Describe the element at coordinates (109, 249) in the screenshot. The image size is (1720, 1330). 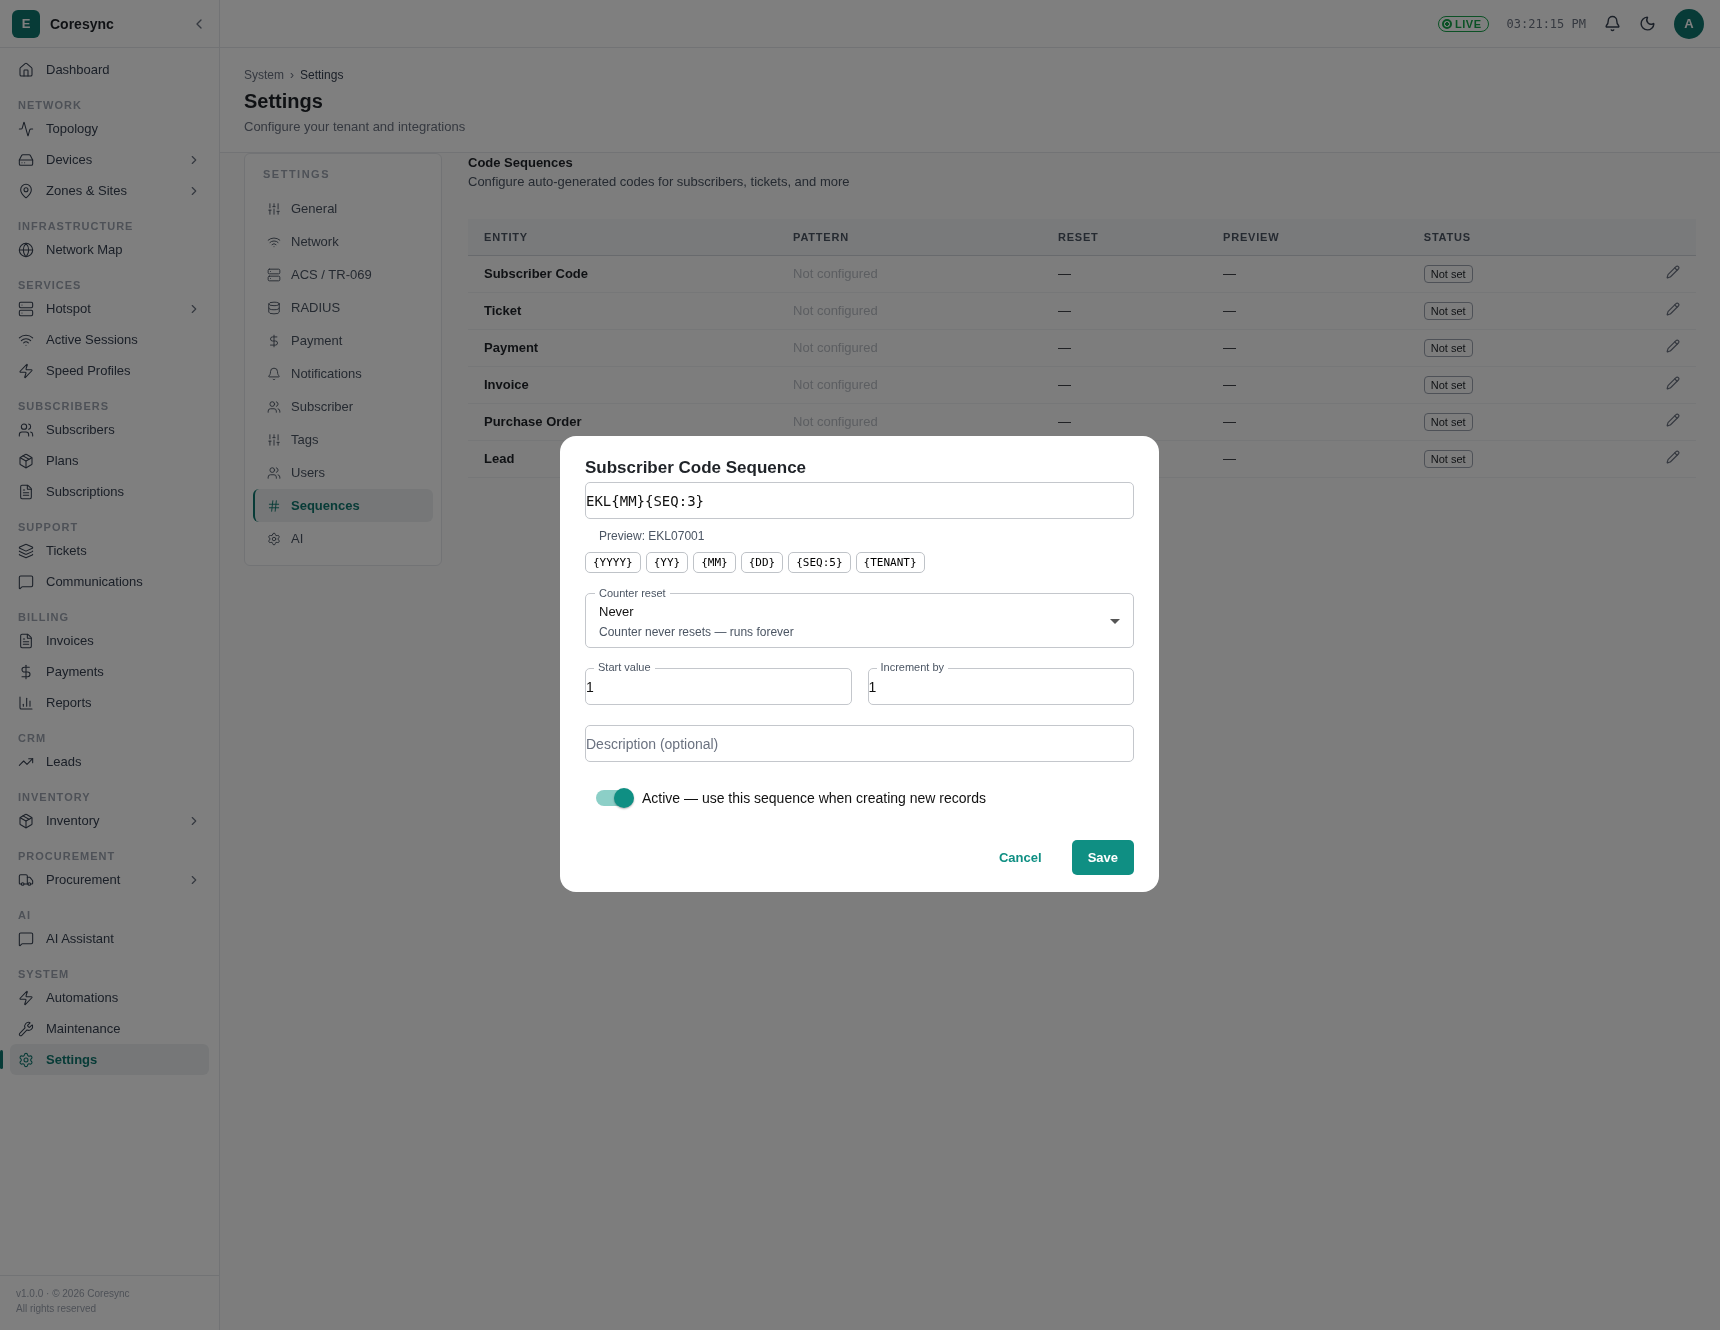
I see `sidebar-item: Network Map` at that location.